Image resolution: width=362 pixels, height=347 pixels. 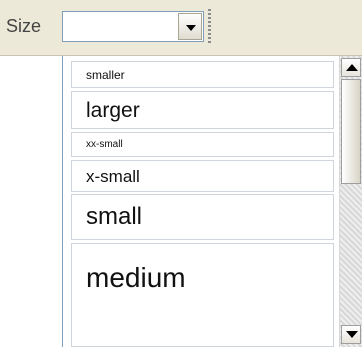 I want to click on size-dropdown-button, so click(x=190, y=26).